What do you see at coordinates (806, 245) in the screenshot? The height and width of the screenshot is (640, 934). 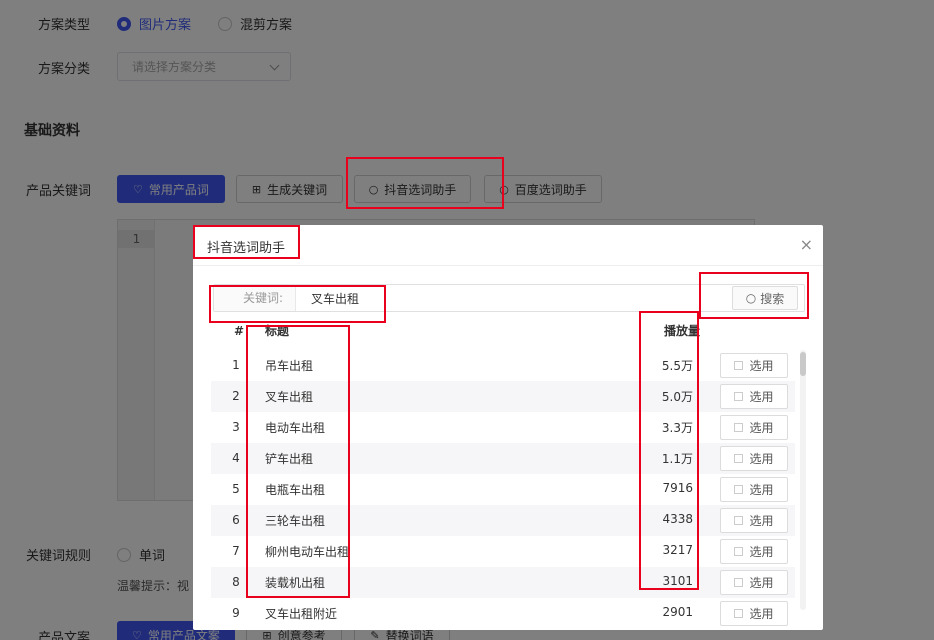 I see `close-icon: ×` at bounding box center [806, 245].